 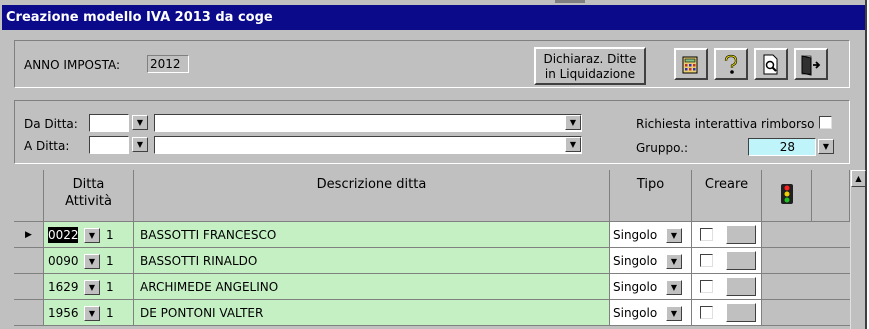 I want to click on scroll-up-button: ▲, so click(x=858, y=178).